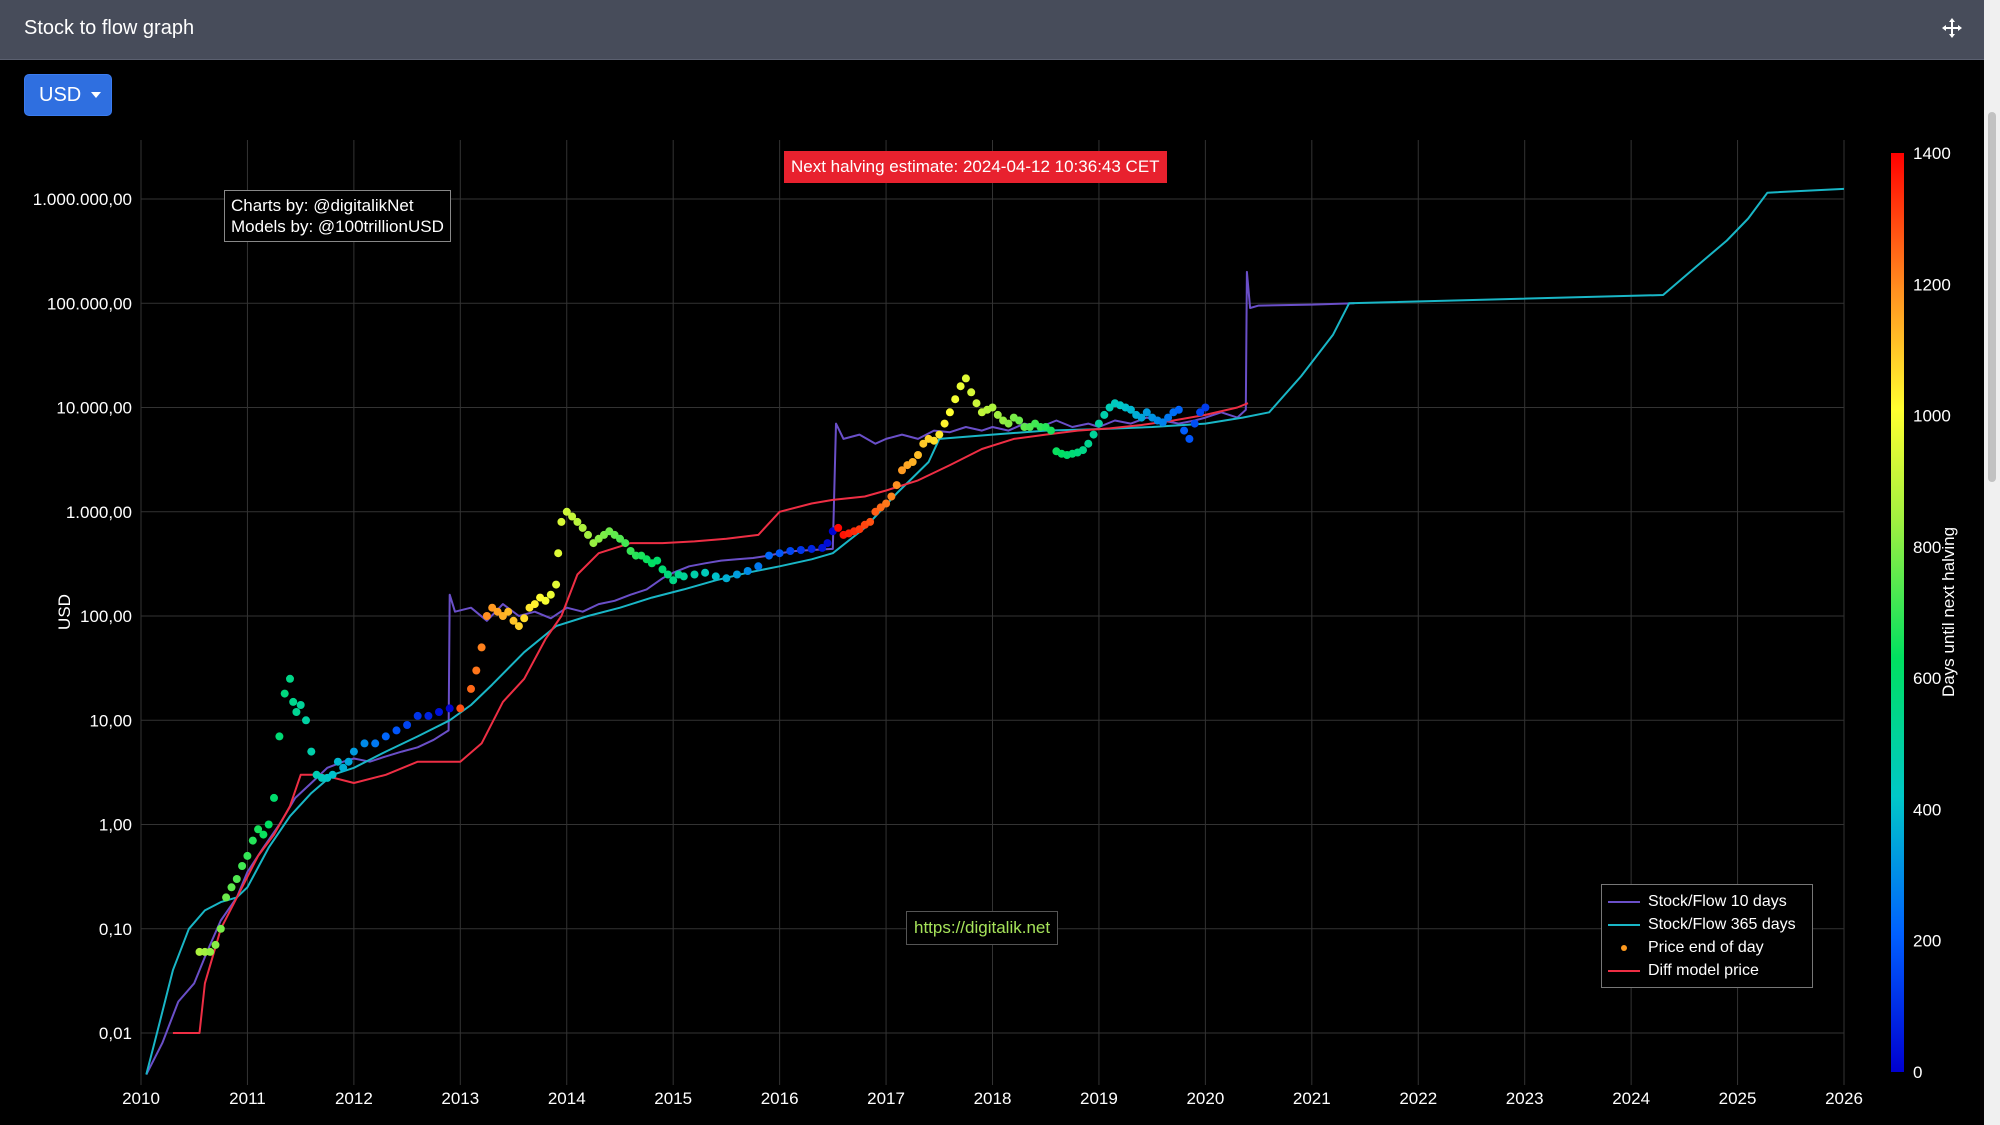 The width and height of the screenshot is (2000, 1125). What do you see at coordinates (673, 1098) in the screenshot?
I see `x-tick-label: 2015` at bounding box center [673, 1098].